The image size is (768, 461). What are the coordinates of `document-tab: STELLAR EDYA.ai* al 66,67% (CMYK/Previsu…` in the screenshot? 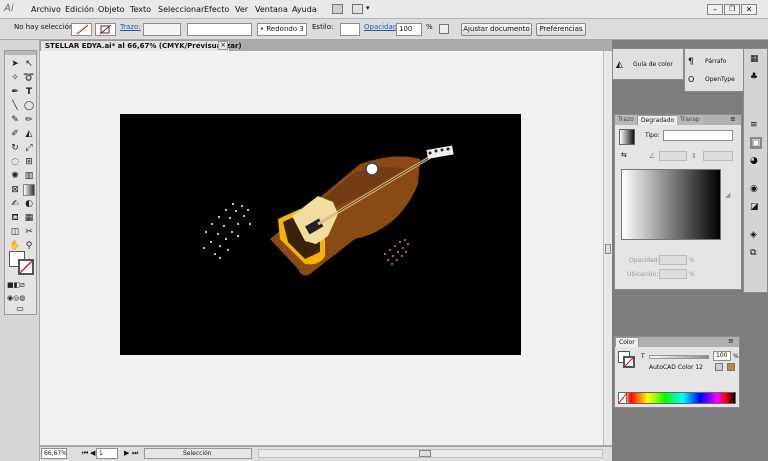 It's located at (141, 45).